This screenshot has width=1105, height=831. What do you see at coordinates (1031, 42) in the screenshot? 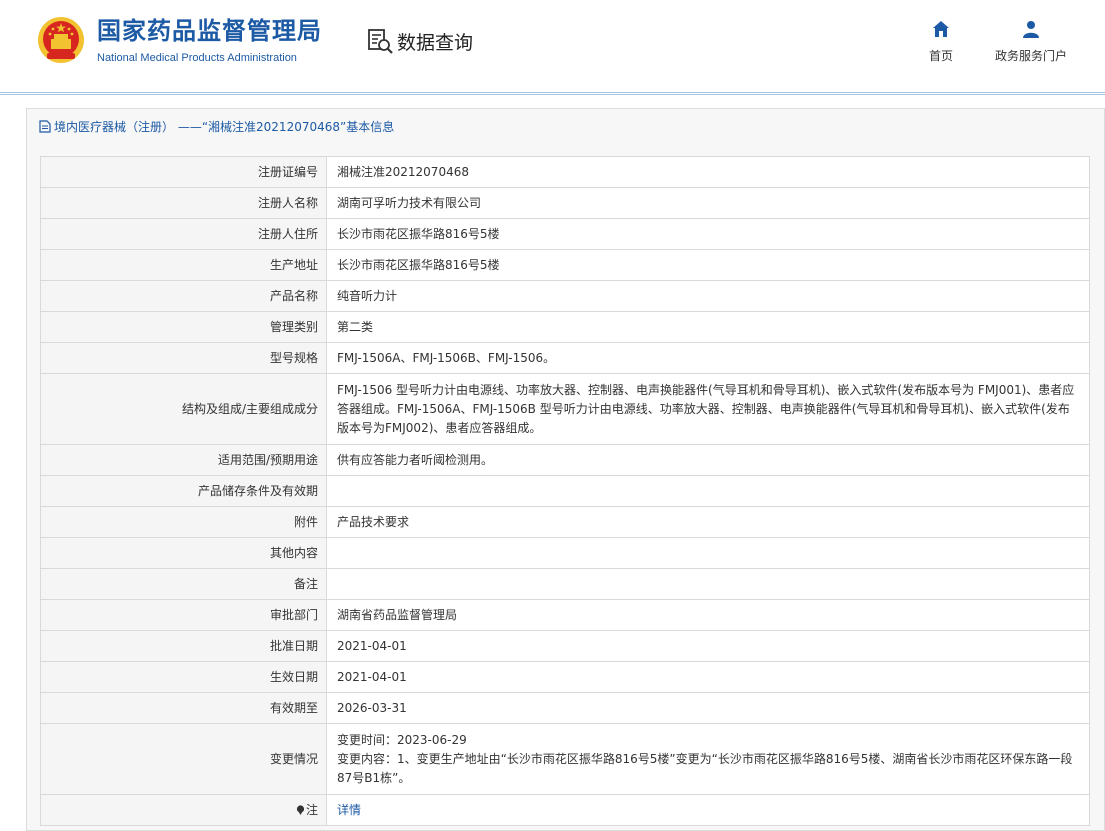
I see `nav-service-portal: 政务服务门户` at bounding box center [1031, 42].